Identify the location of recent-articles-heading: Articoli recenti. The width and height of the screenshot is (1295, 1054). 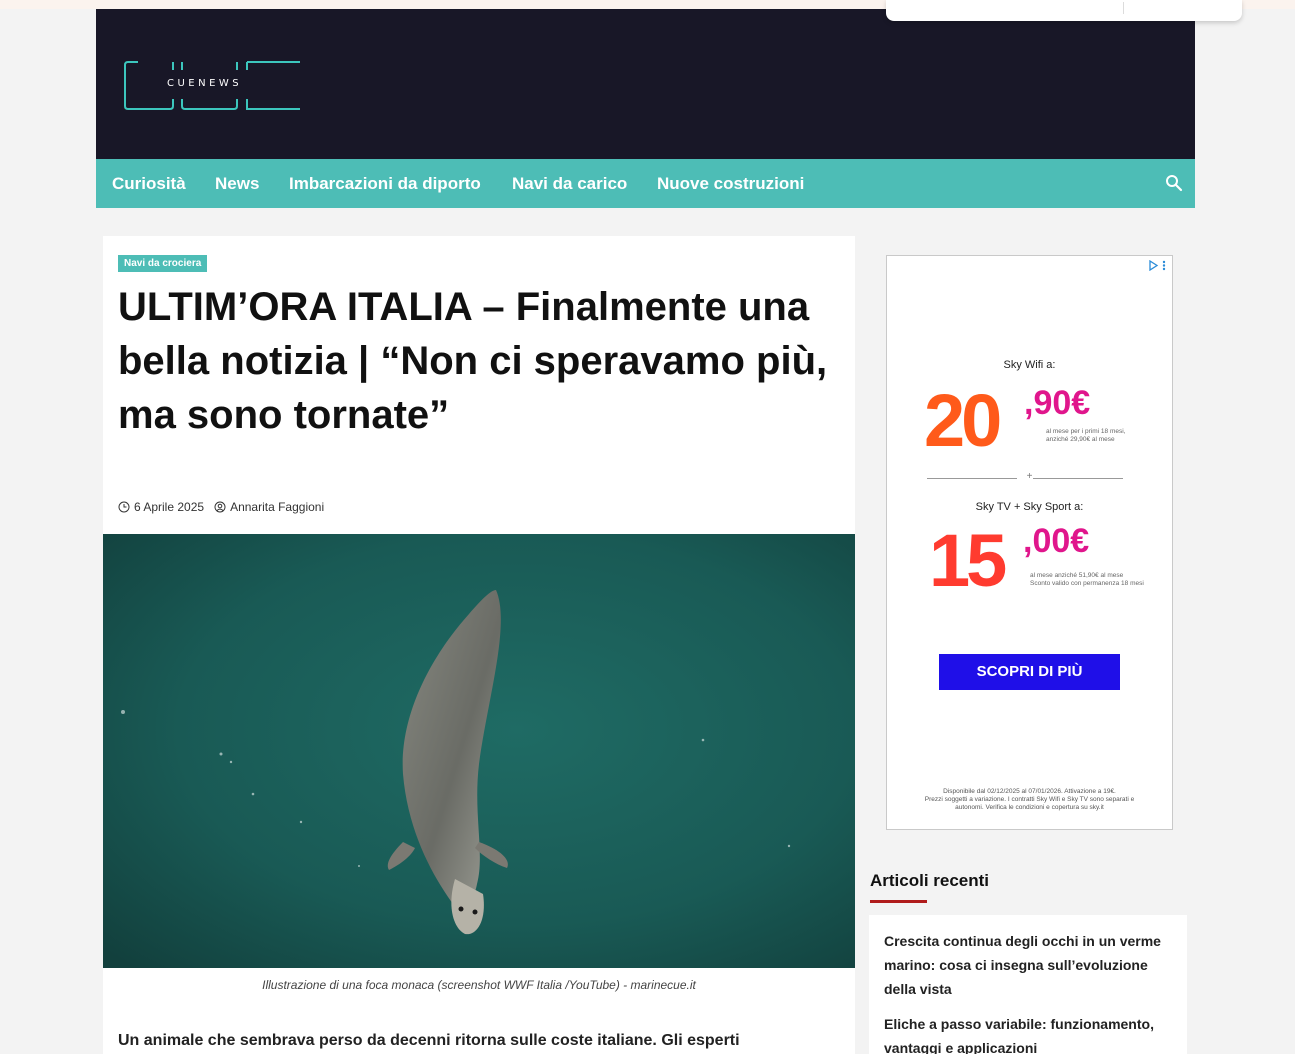
(930, 880).